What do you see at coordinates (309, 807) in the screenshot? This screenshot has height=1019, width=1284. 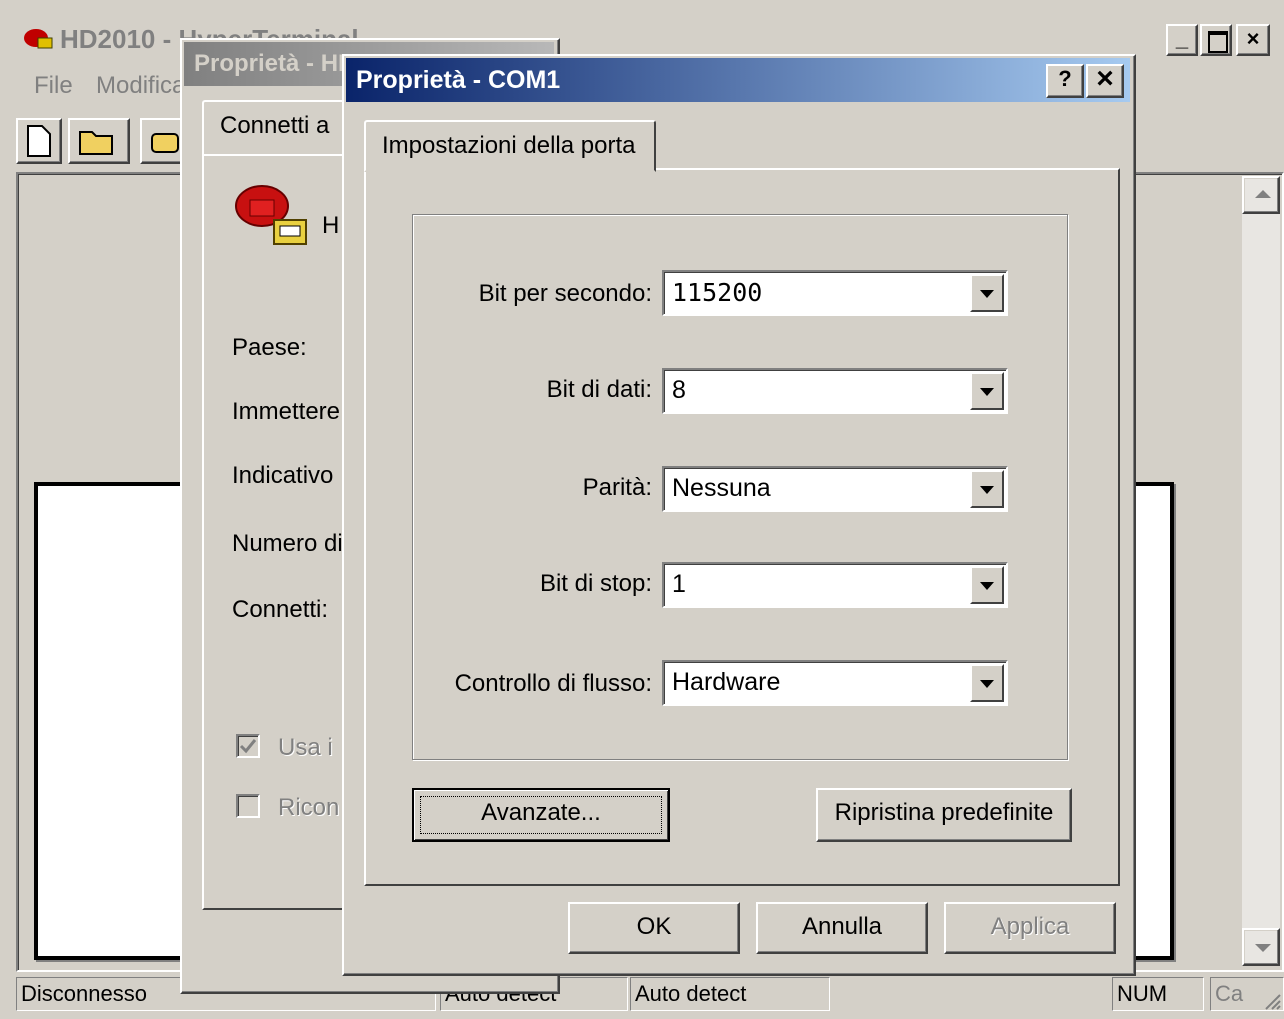 I see `back-checkbox-2-label: Ricon` at bounding box center [309, 807].